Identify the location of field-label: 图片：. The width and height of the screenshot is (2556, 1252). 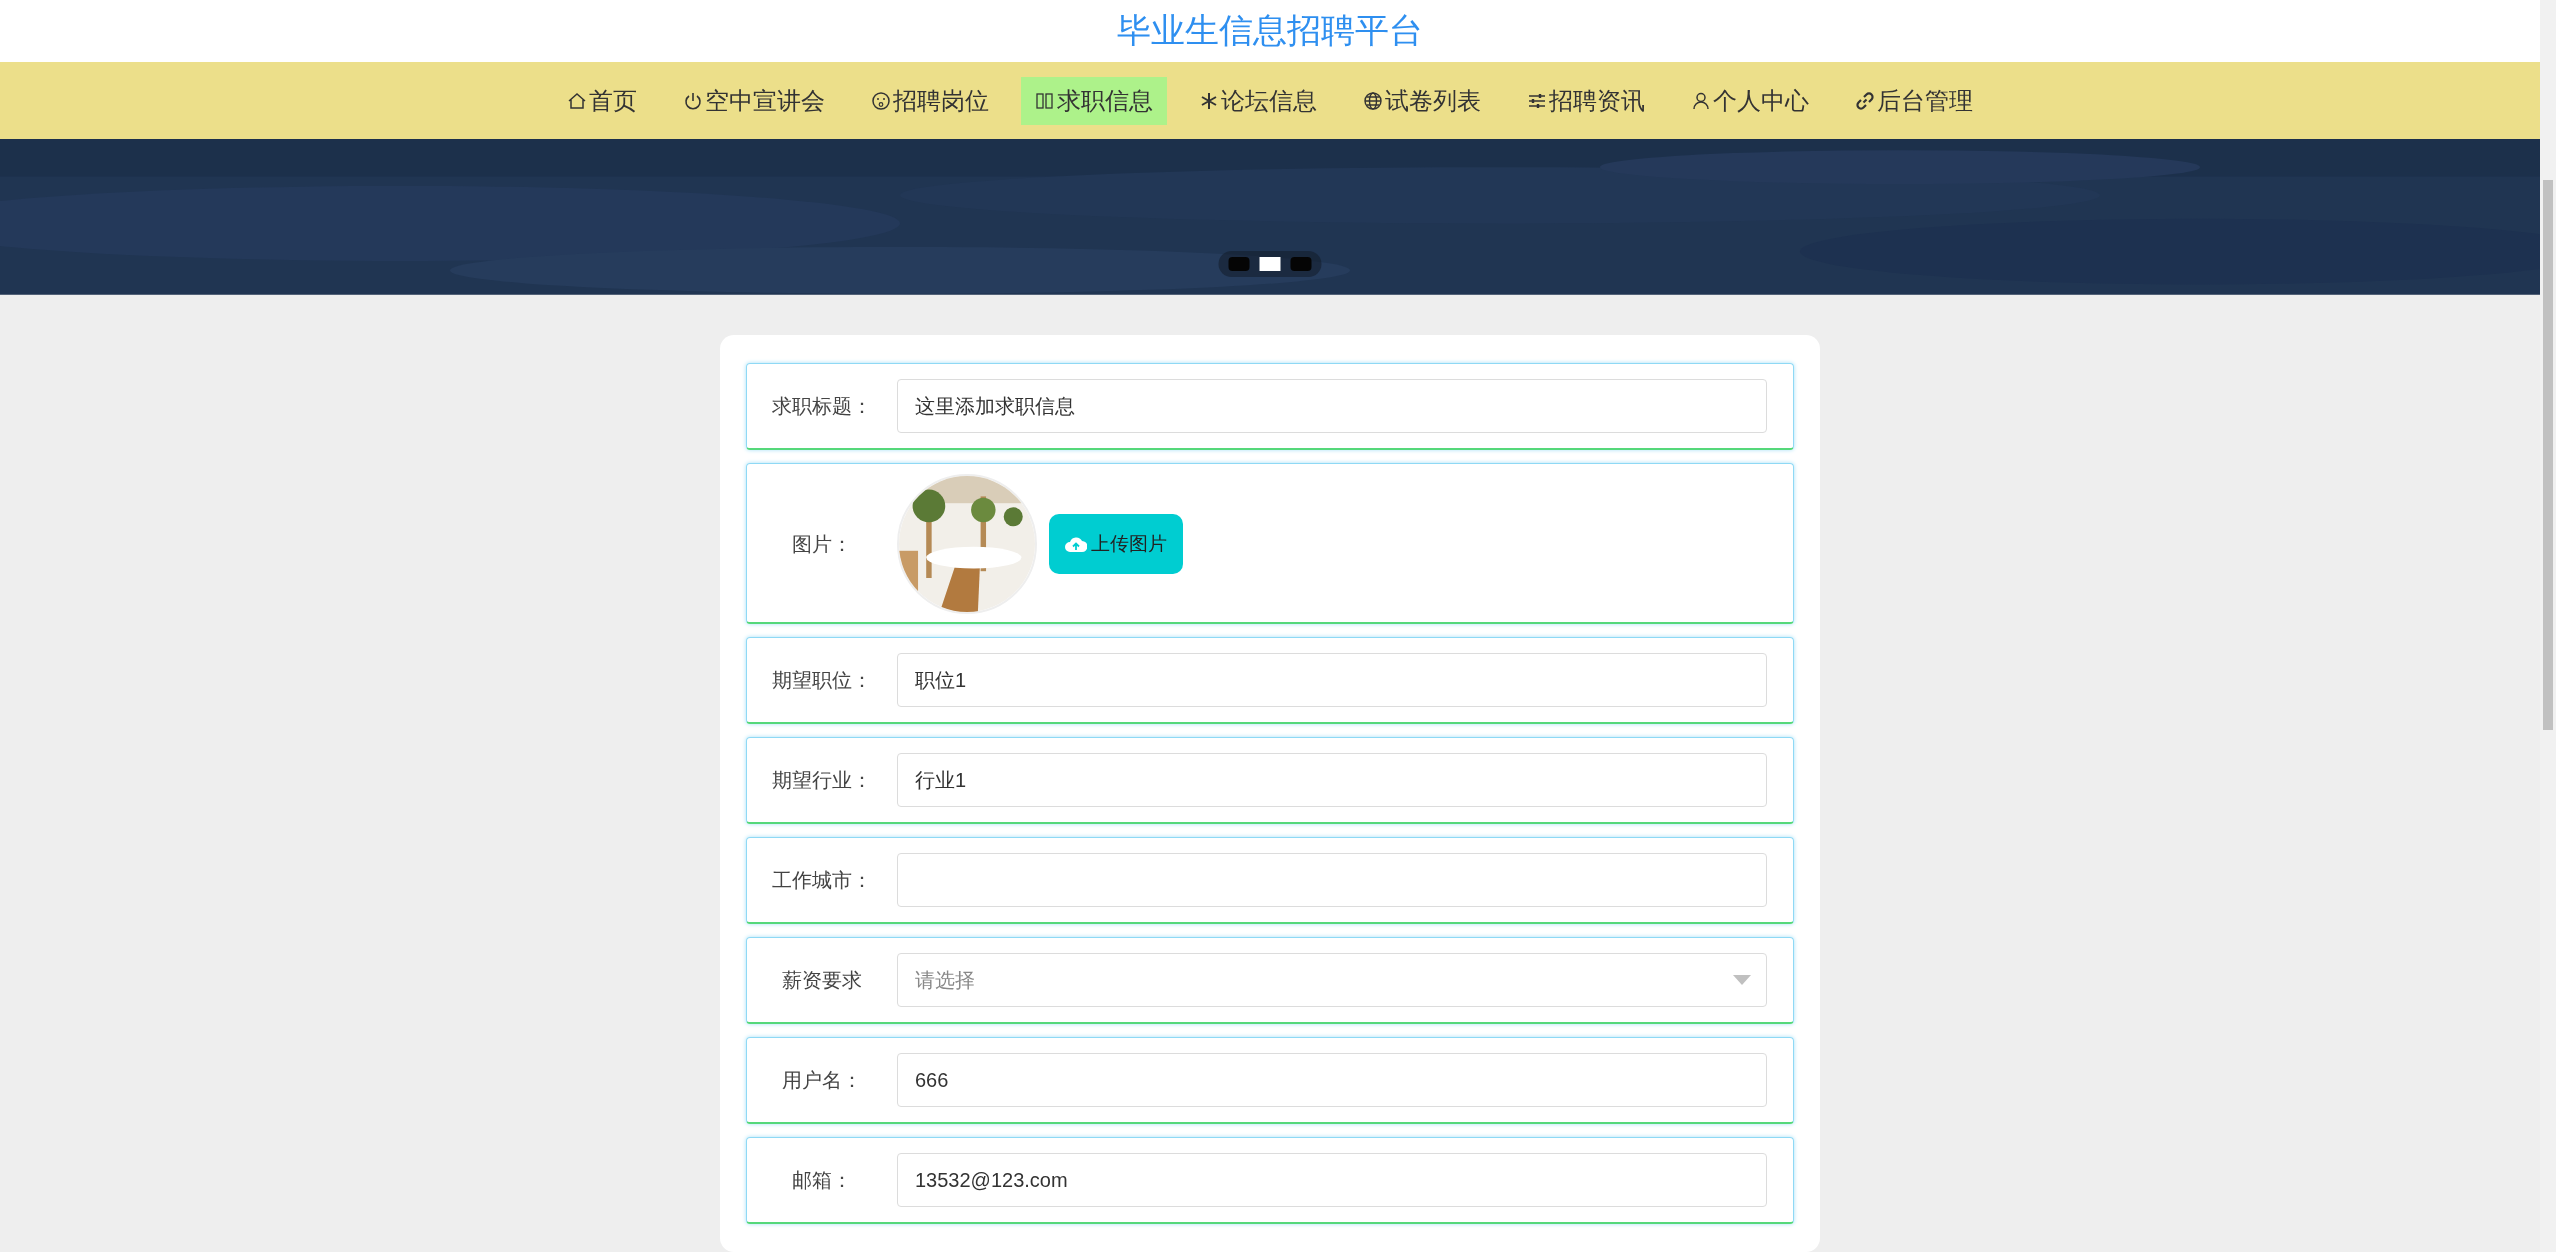
(822, 544).